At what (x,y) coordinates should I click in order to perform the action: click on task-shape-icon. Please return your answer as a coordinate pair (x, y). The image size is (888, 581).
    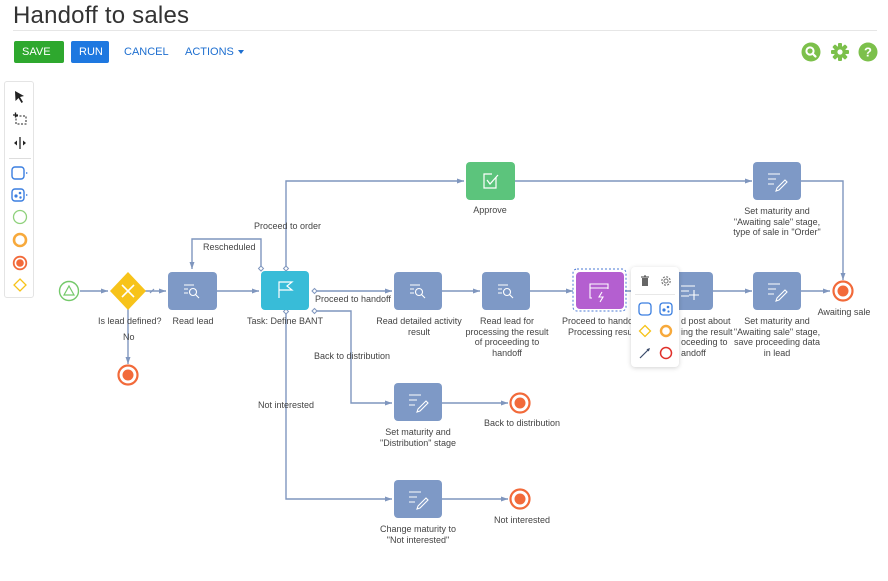
    Looking at the image, I should click on (645, 309).